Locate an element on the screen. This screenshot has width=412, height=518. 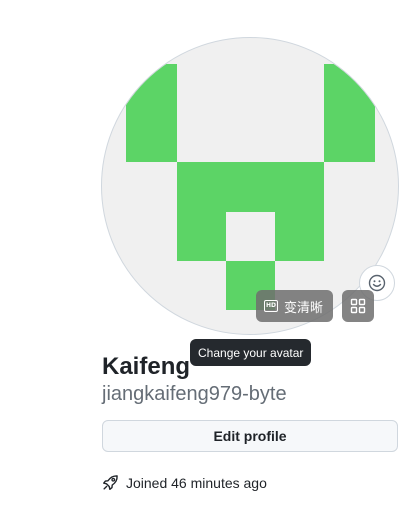
edit-profile-button: Edit profile is located at coordinates (250, 436).